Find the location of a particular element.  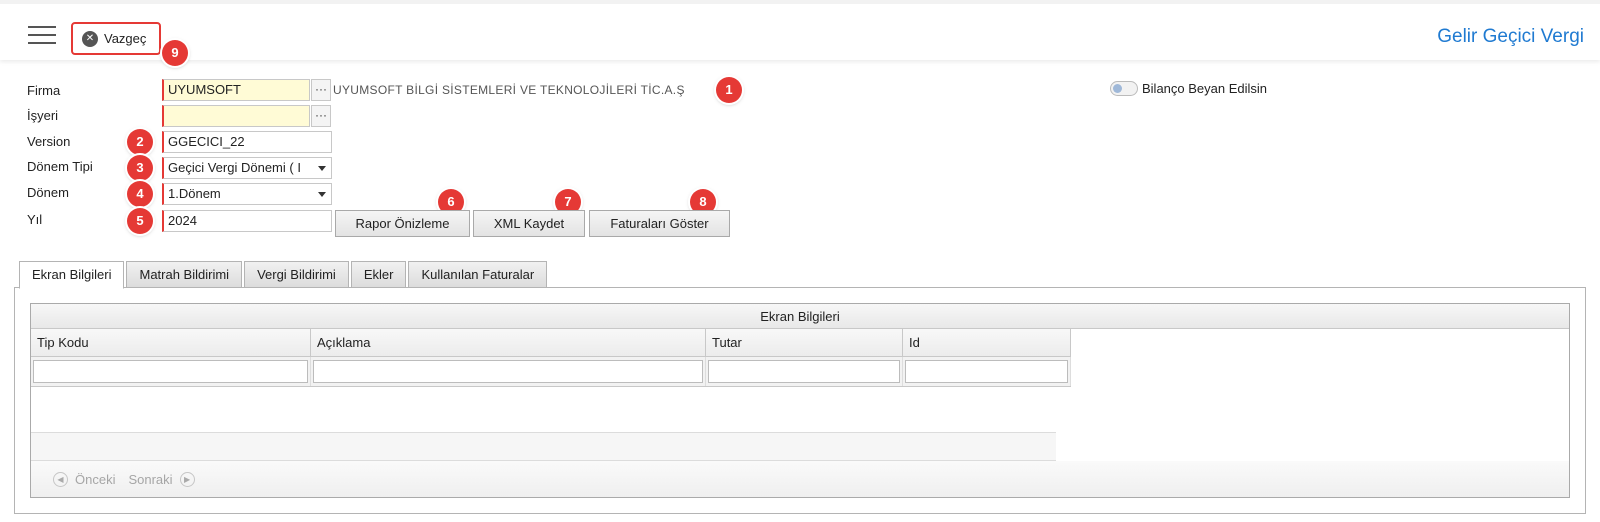

yil-input: 2024 is located at coordinates (247, 221).